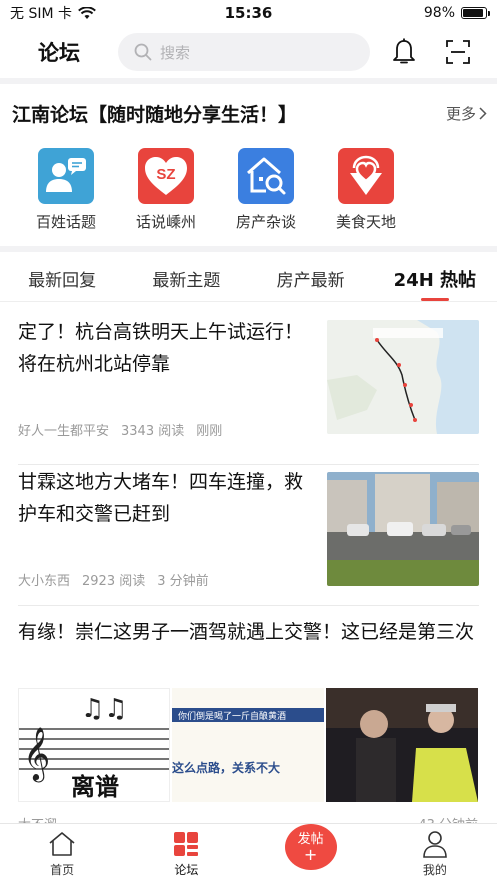 This screenshot has width=497, height=883. Describe the element at coordinates (64, 431) in the screenshot. I see `post-author: 好人一生都平安` at that location.